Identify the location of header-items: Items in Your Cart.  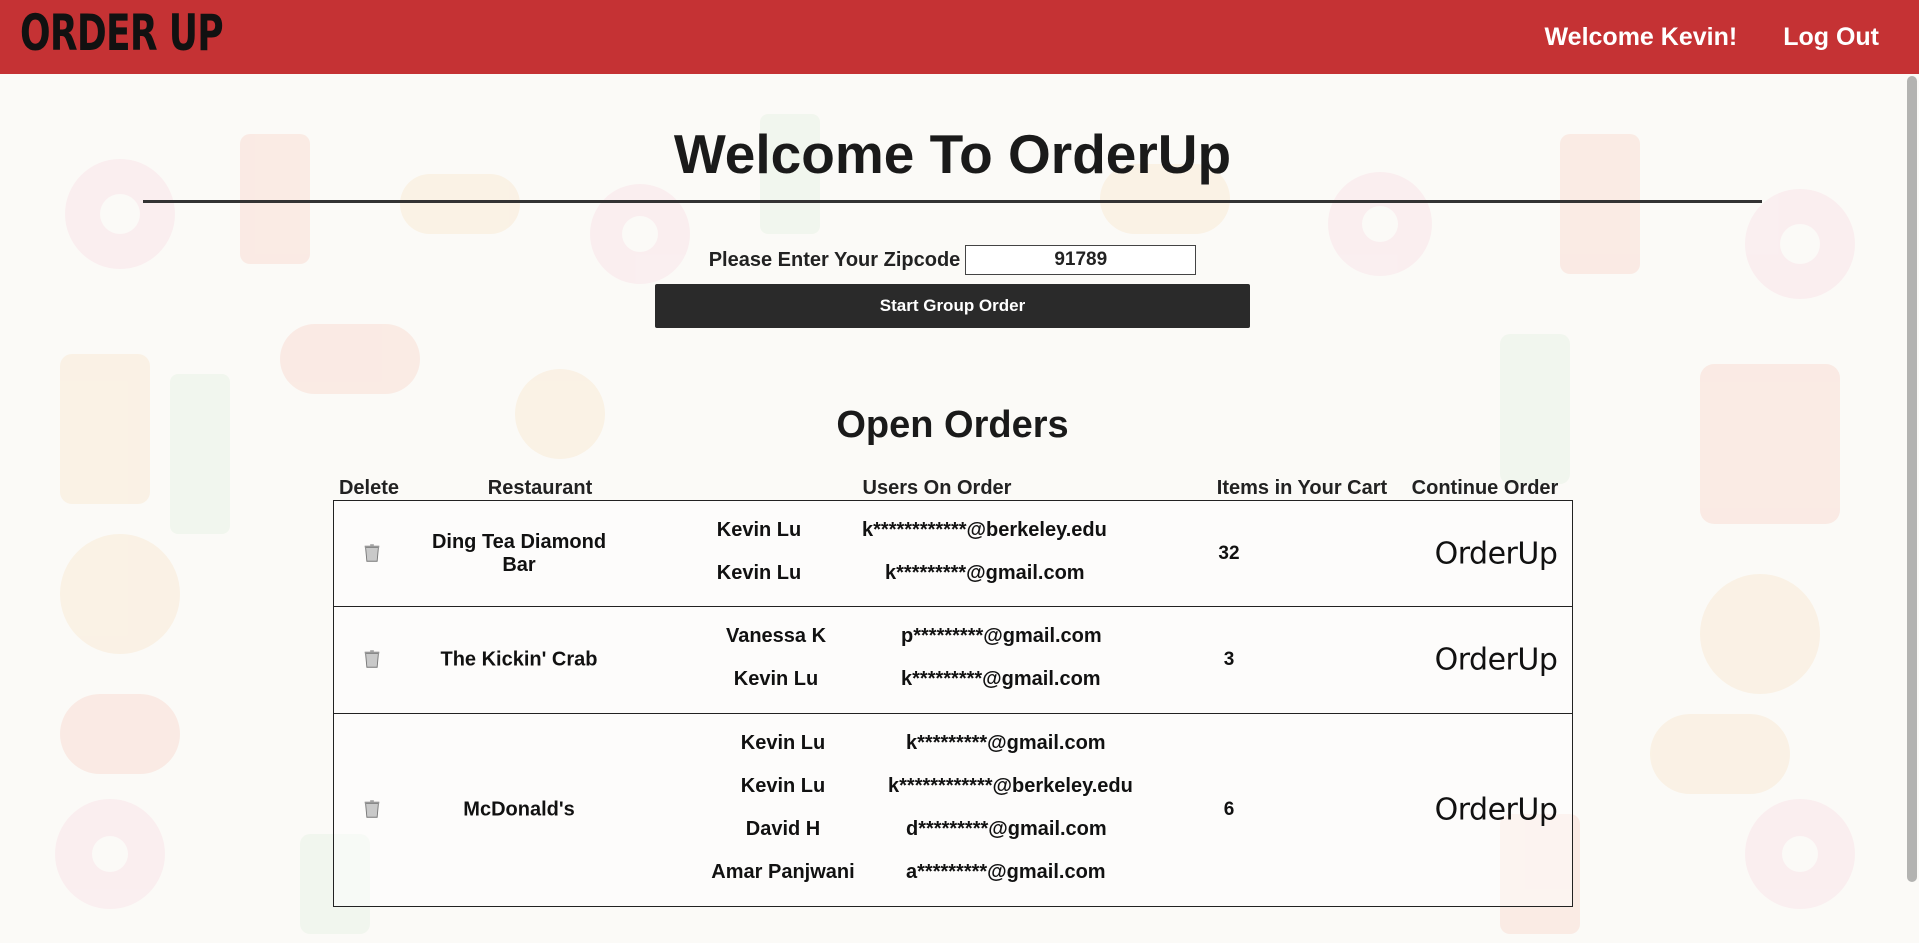
(1302, 488).